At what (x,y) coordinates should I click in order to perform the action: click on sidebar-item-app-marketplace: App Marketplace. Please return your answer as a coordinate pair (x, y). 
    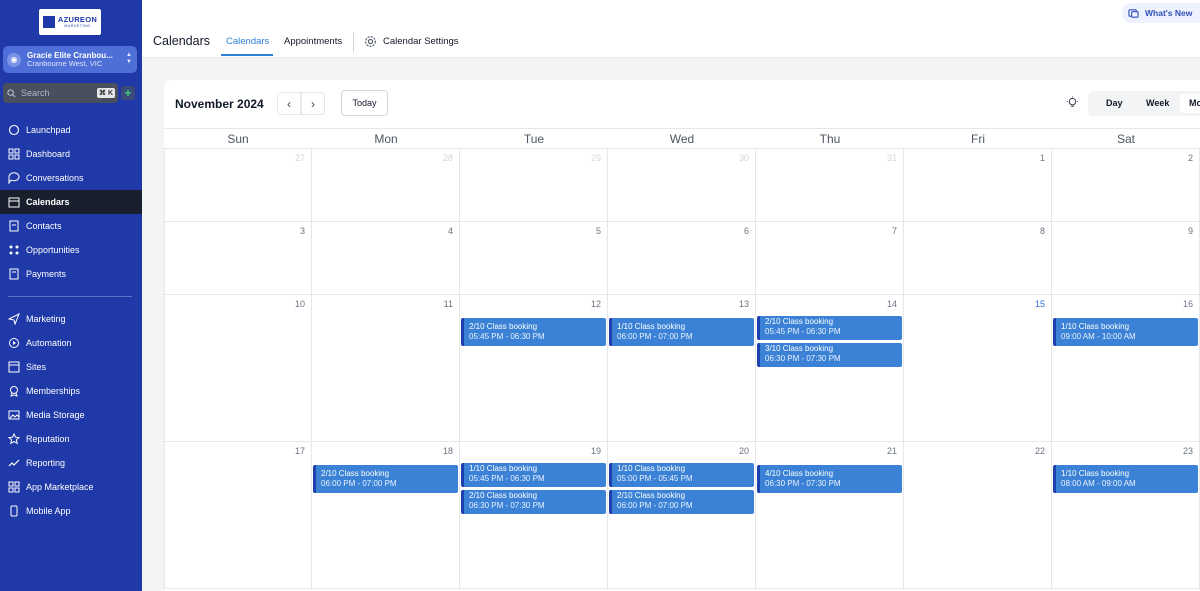
    Looking at the image, I should click on (71, 487).